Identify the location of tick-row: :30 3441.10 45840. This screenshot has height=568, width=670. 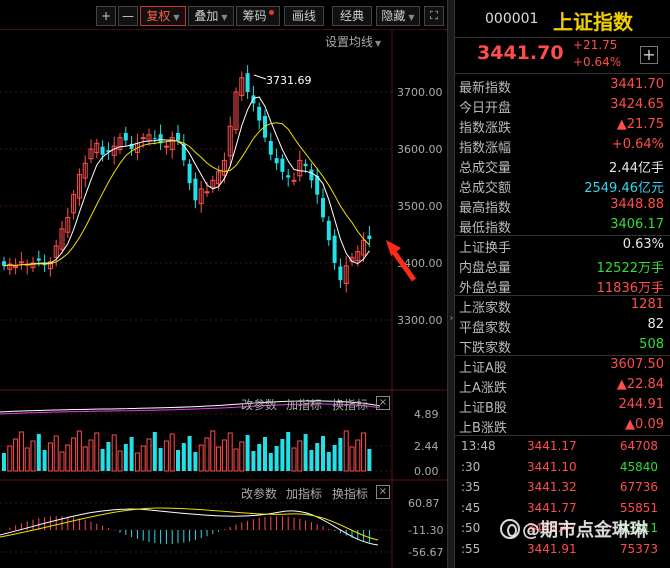
(562, 468).